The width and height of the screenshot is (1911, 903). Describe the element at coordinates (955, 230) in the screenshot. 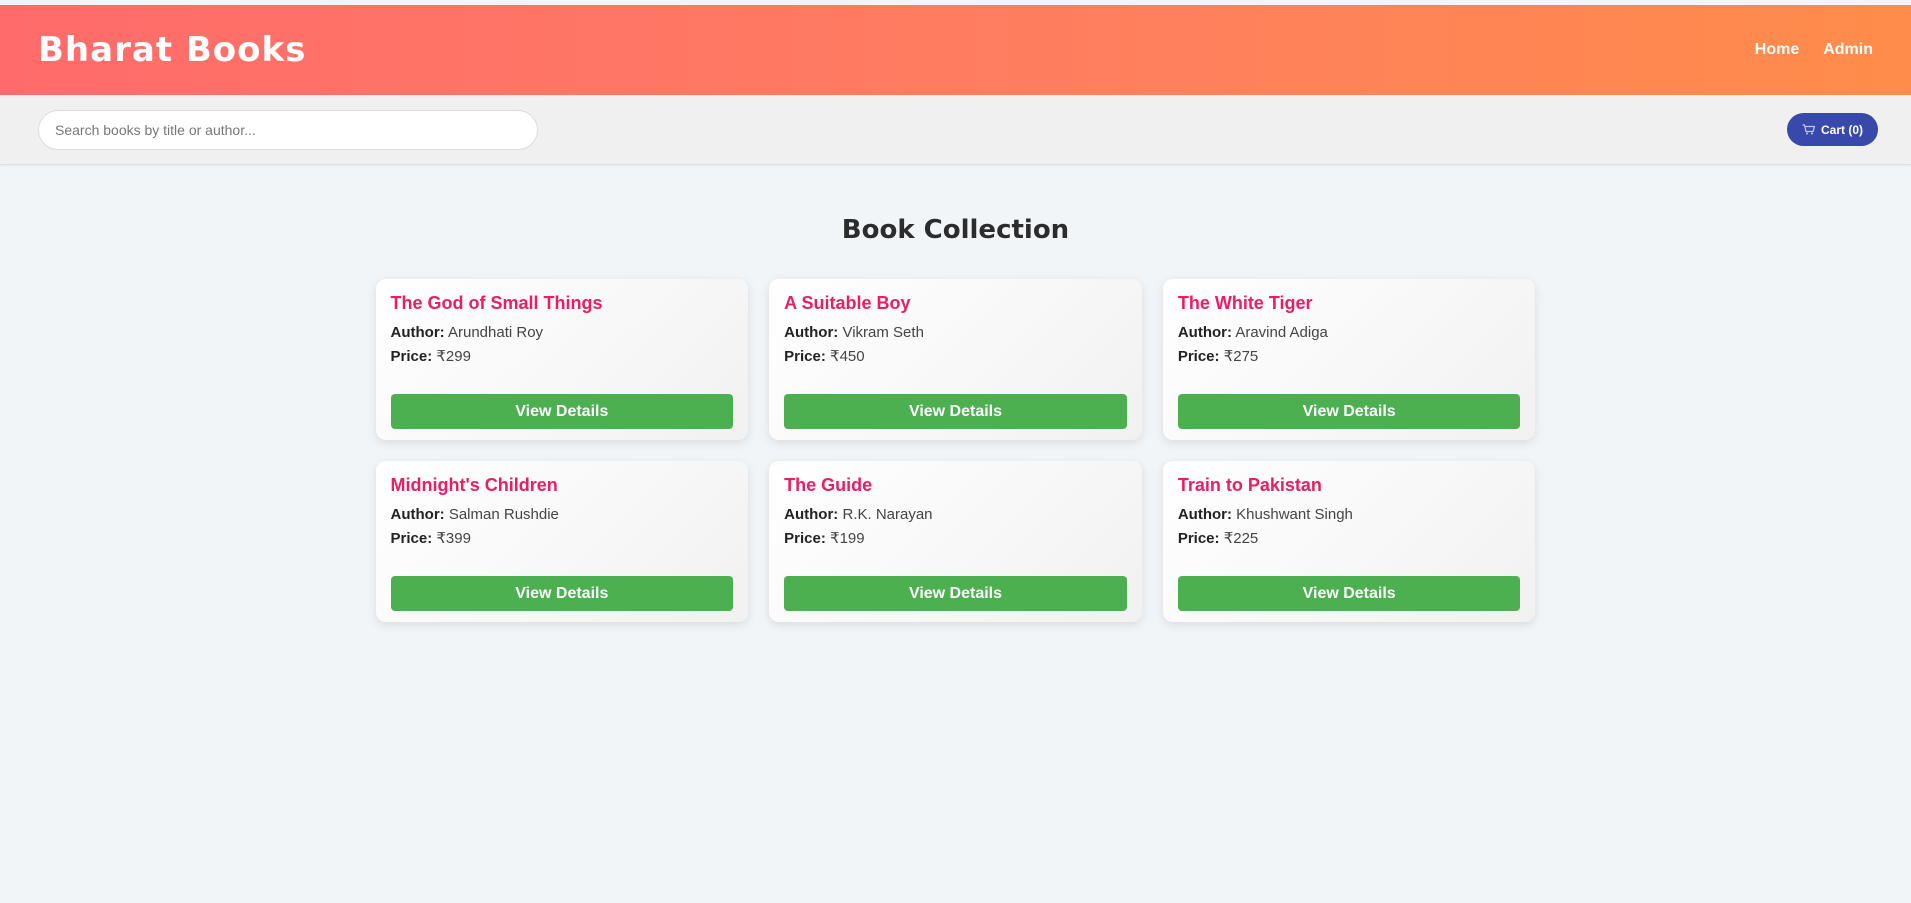

I see `page-title: Book Collection` at that location.